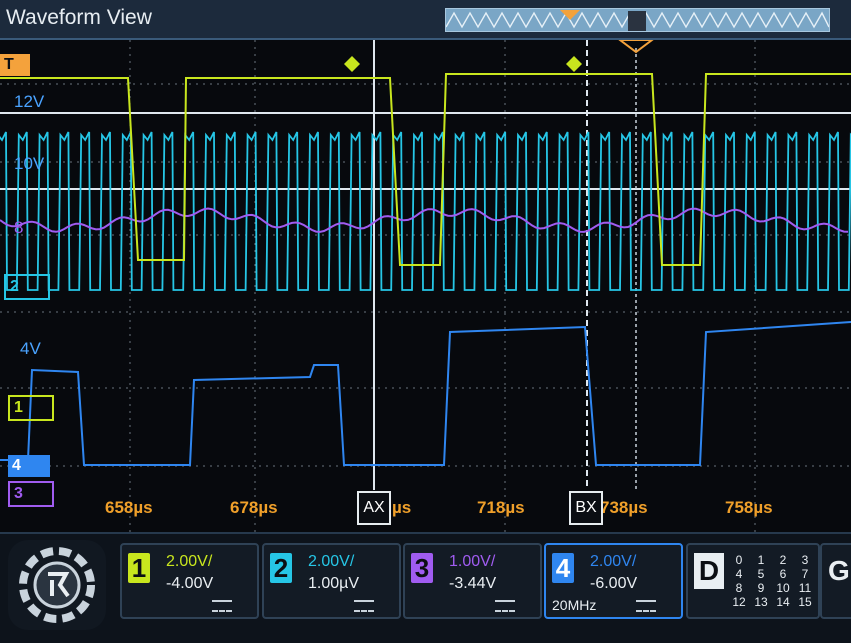 The height and width of the screenshot is (643, 851). Describe the element at coordinates (189, 561) in the screenshot. I see `ch1-vdiv: 2.00V/` at that location.